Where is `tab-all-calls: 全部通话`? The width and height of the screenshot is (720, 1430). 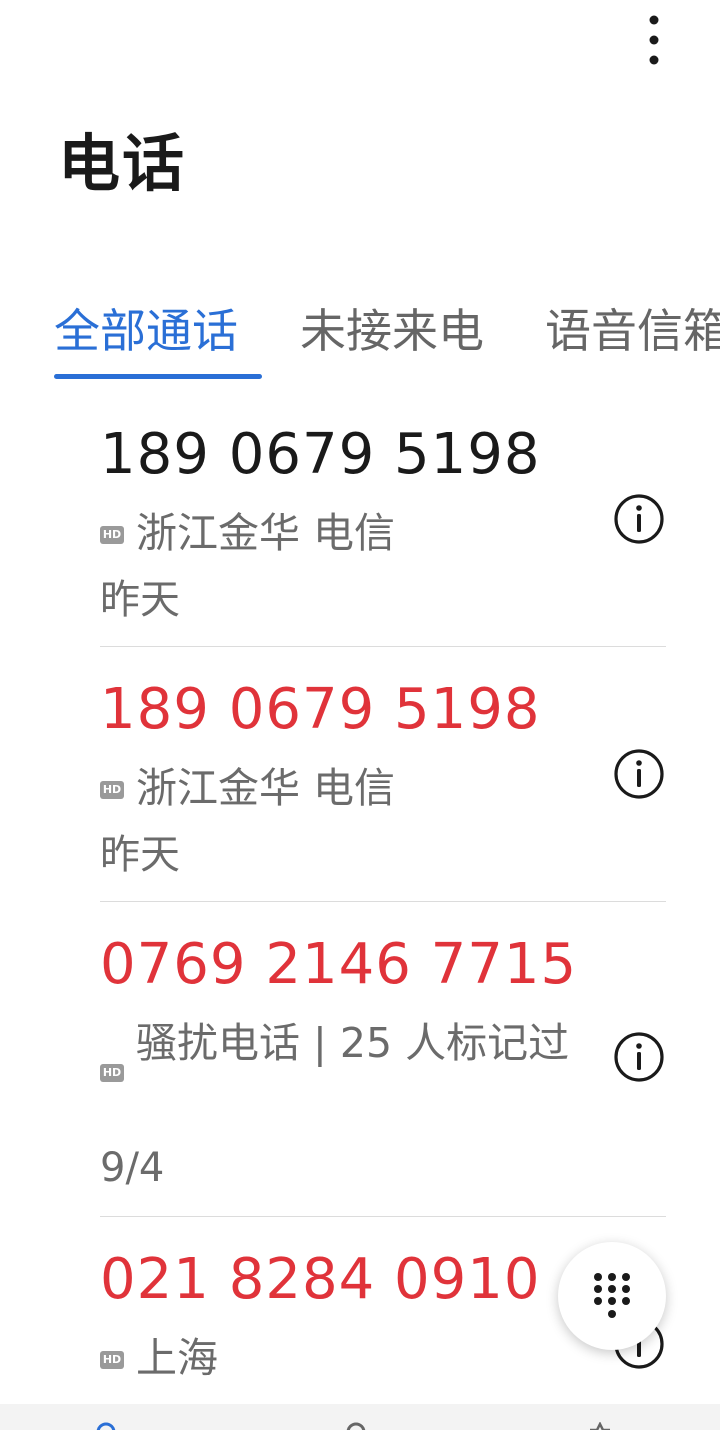
tab-all-calls: 全部通话 is located at coordinates (146, 331).